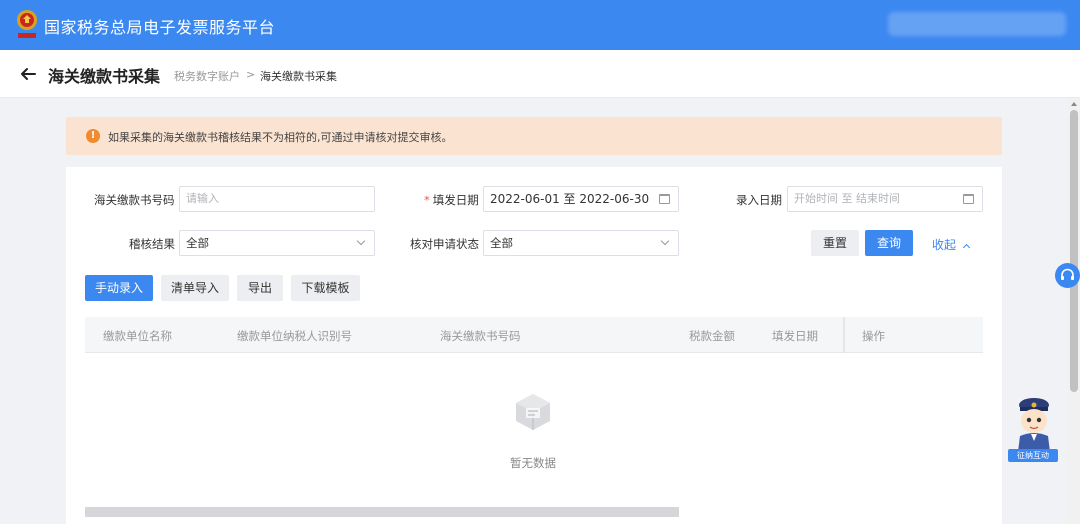  Describe the element at coordinates (195, 288) in the screenshot. I see `list-import-button: 清单导入` at that location.